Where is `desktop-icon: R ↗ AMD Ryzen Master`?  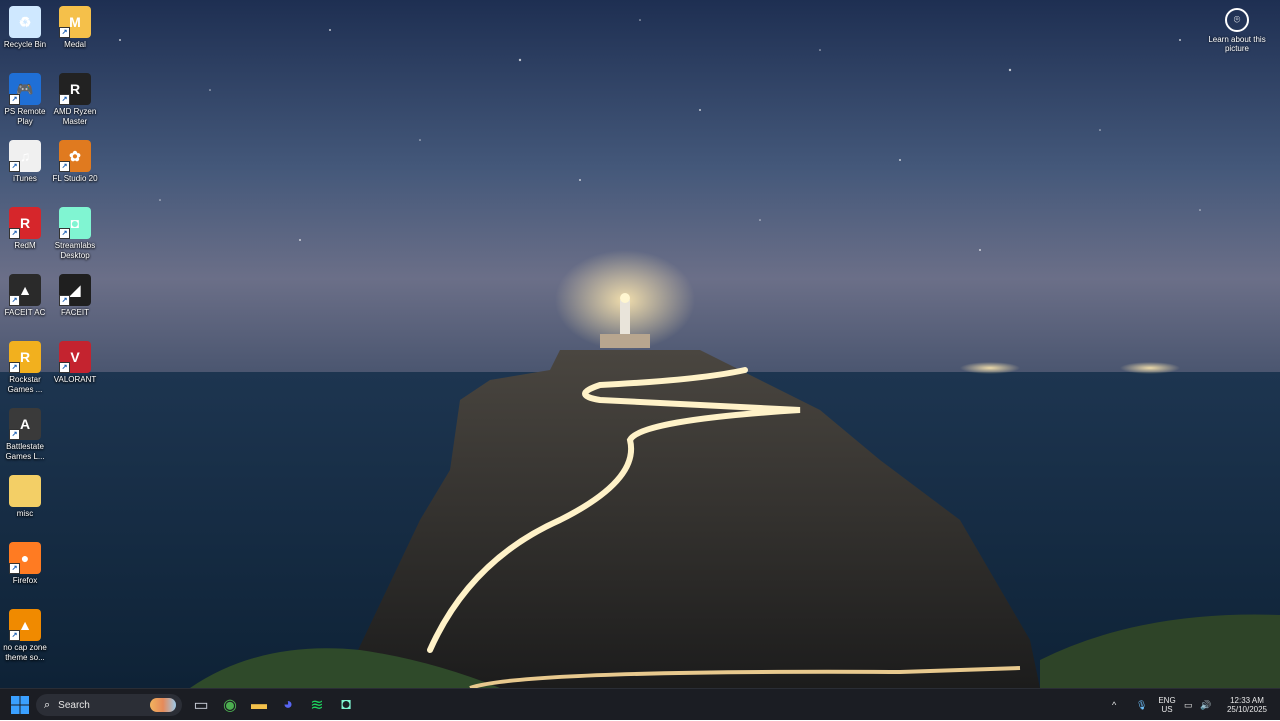
desktop-icon: R ↗ AMD Ryzen Master is located at coordinates (75, 97).